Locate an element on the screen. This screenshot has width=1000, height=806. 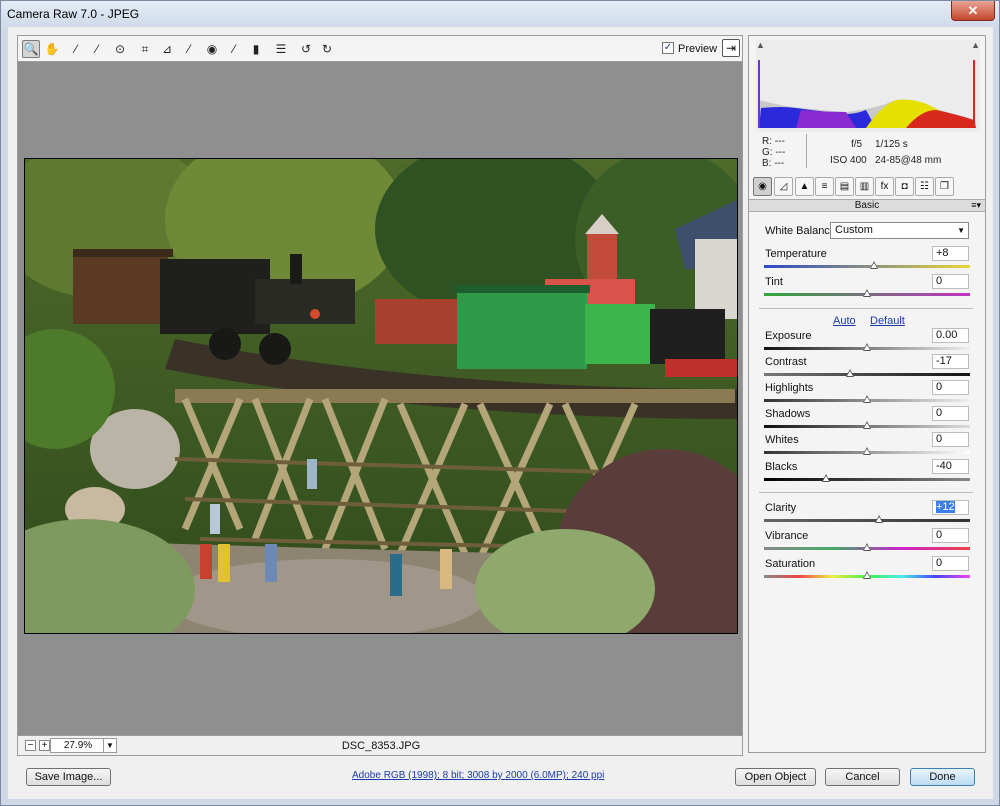
vibrance-label: Vibrance is located at coordinates (787, 536).